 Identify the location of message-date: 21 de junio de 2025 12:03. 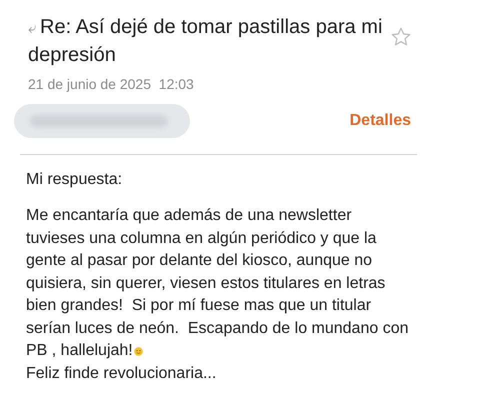
(111, 84).